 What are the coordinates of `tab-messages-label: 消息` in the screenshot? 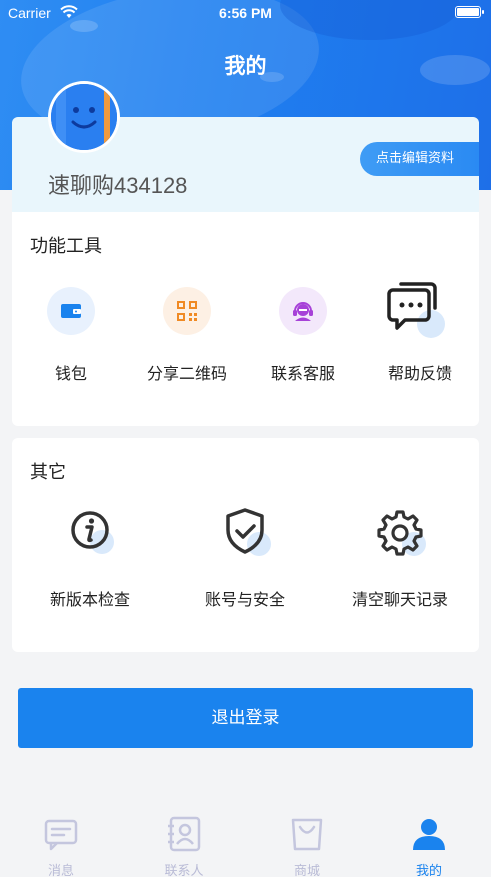 It's located at (60, 870).